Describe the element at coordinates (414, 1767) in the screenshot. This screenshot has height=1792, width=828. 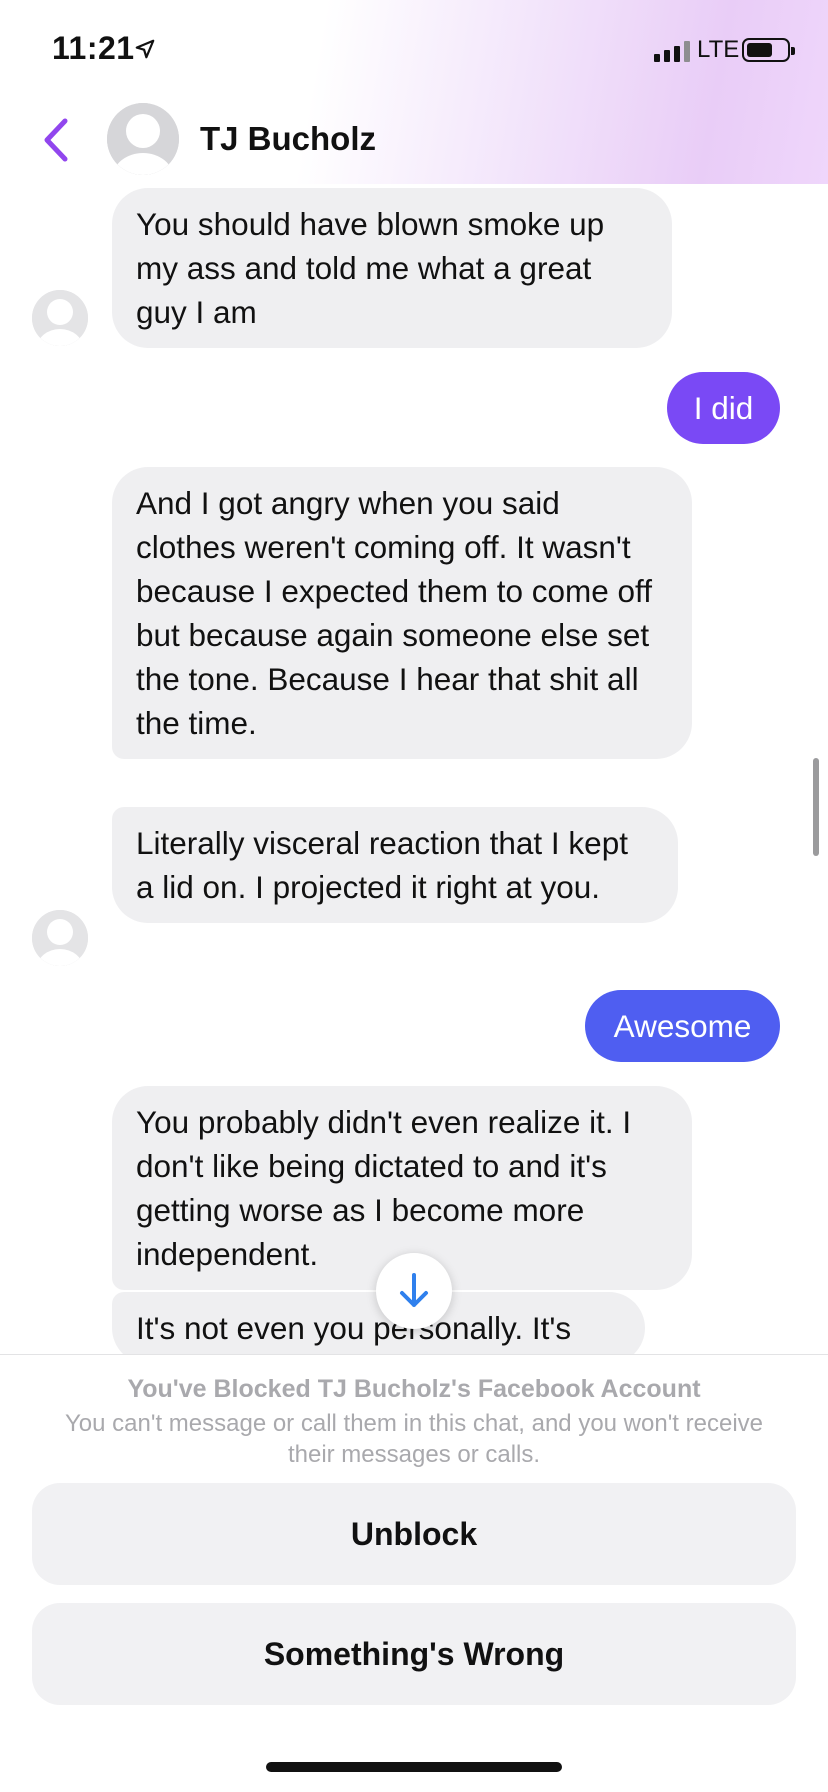
I see `home-indicator` at that location.